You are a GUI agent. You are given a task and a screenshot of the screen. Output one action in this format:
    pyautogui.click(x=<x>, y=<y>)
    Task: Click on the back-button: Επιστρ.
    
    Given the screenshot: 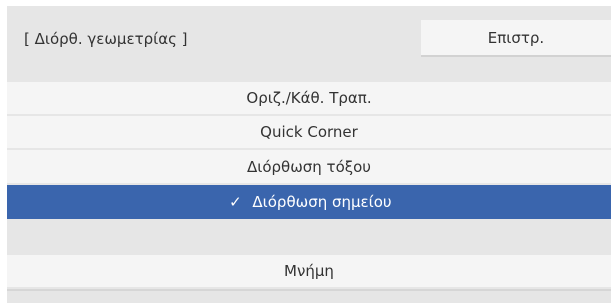 What is the action you would take?
    pyautogui.click(x=516, y=38)
    